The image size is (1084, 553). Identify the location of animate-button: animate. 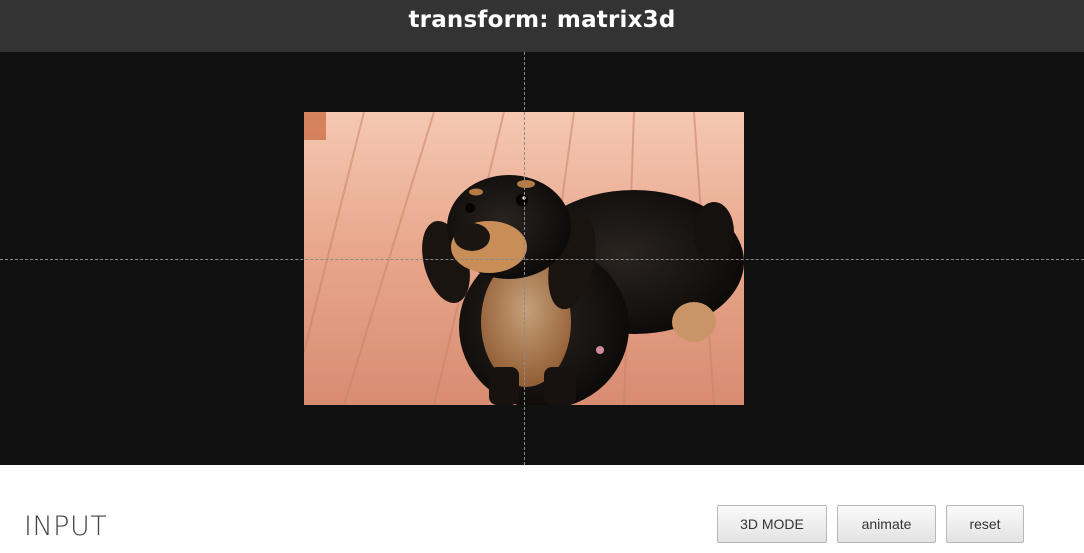
(886, 524).